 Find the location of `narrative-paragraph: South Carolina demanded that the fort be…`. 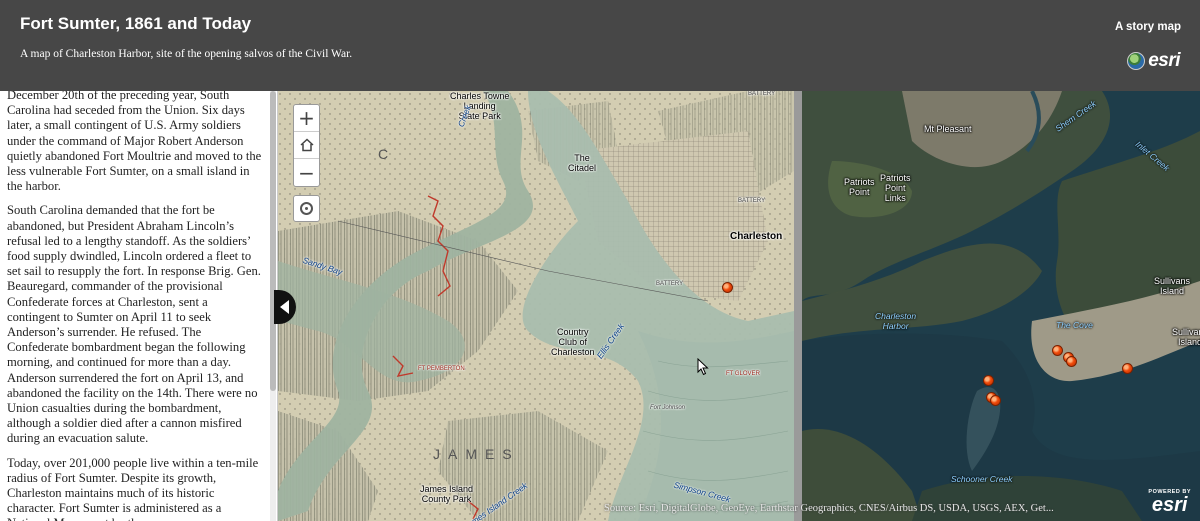

narrative-paragraph: South Carolina demanded that the fort be… is located at coordinates (134, 324).